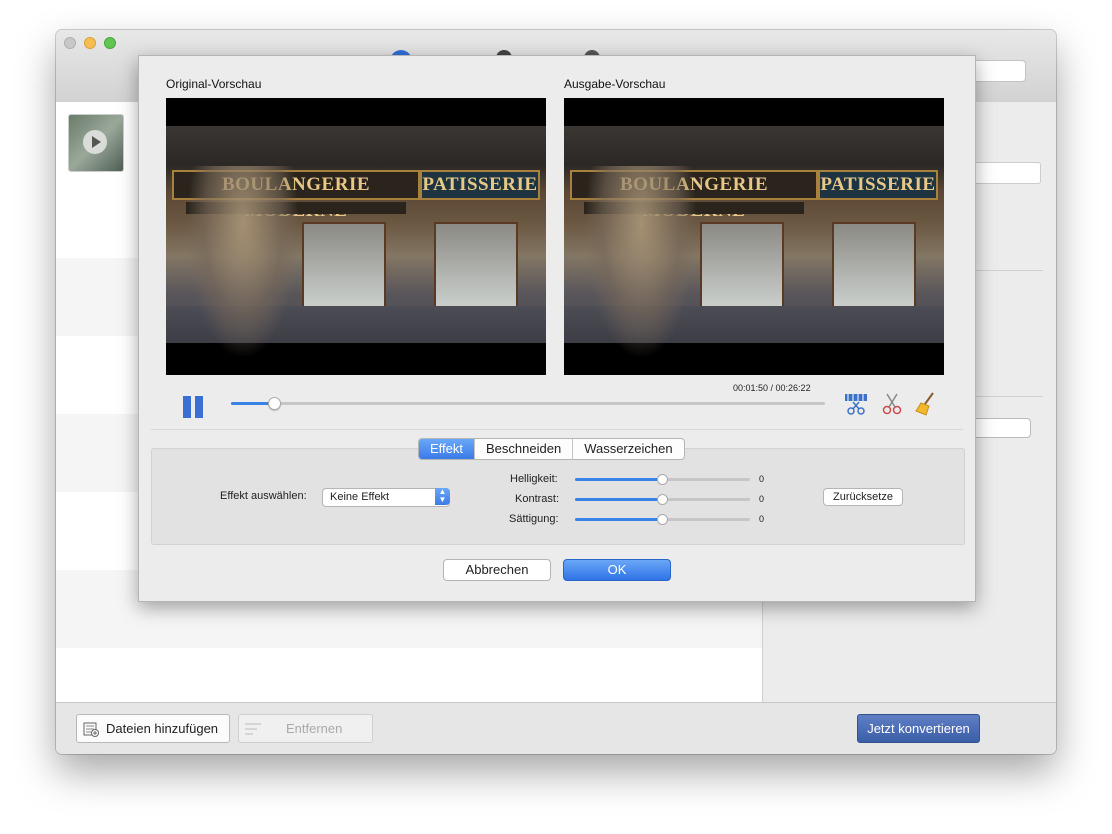  I want to click on convert-now-button: Jetzt konvertieren, so click(918, 728).